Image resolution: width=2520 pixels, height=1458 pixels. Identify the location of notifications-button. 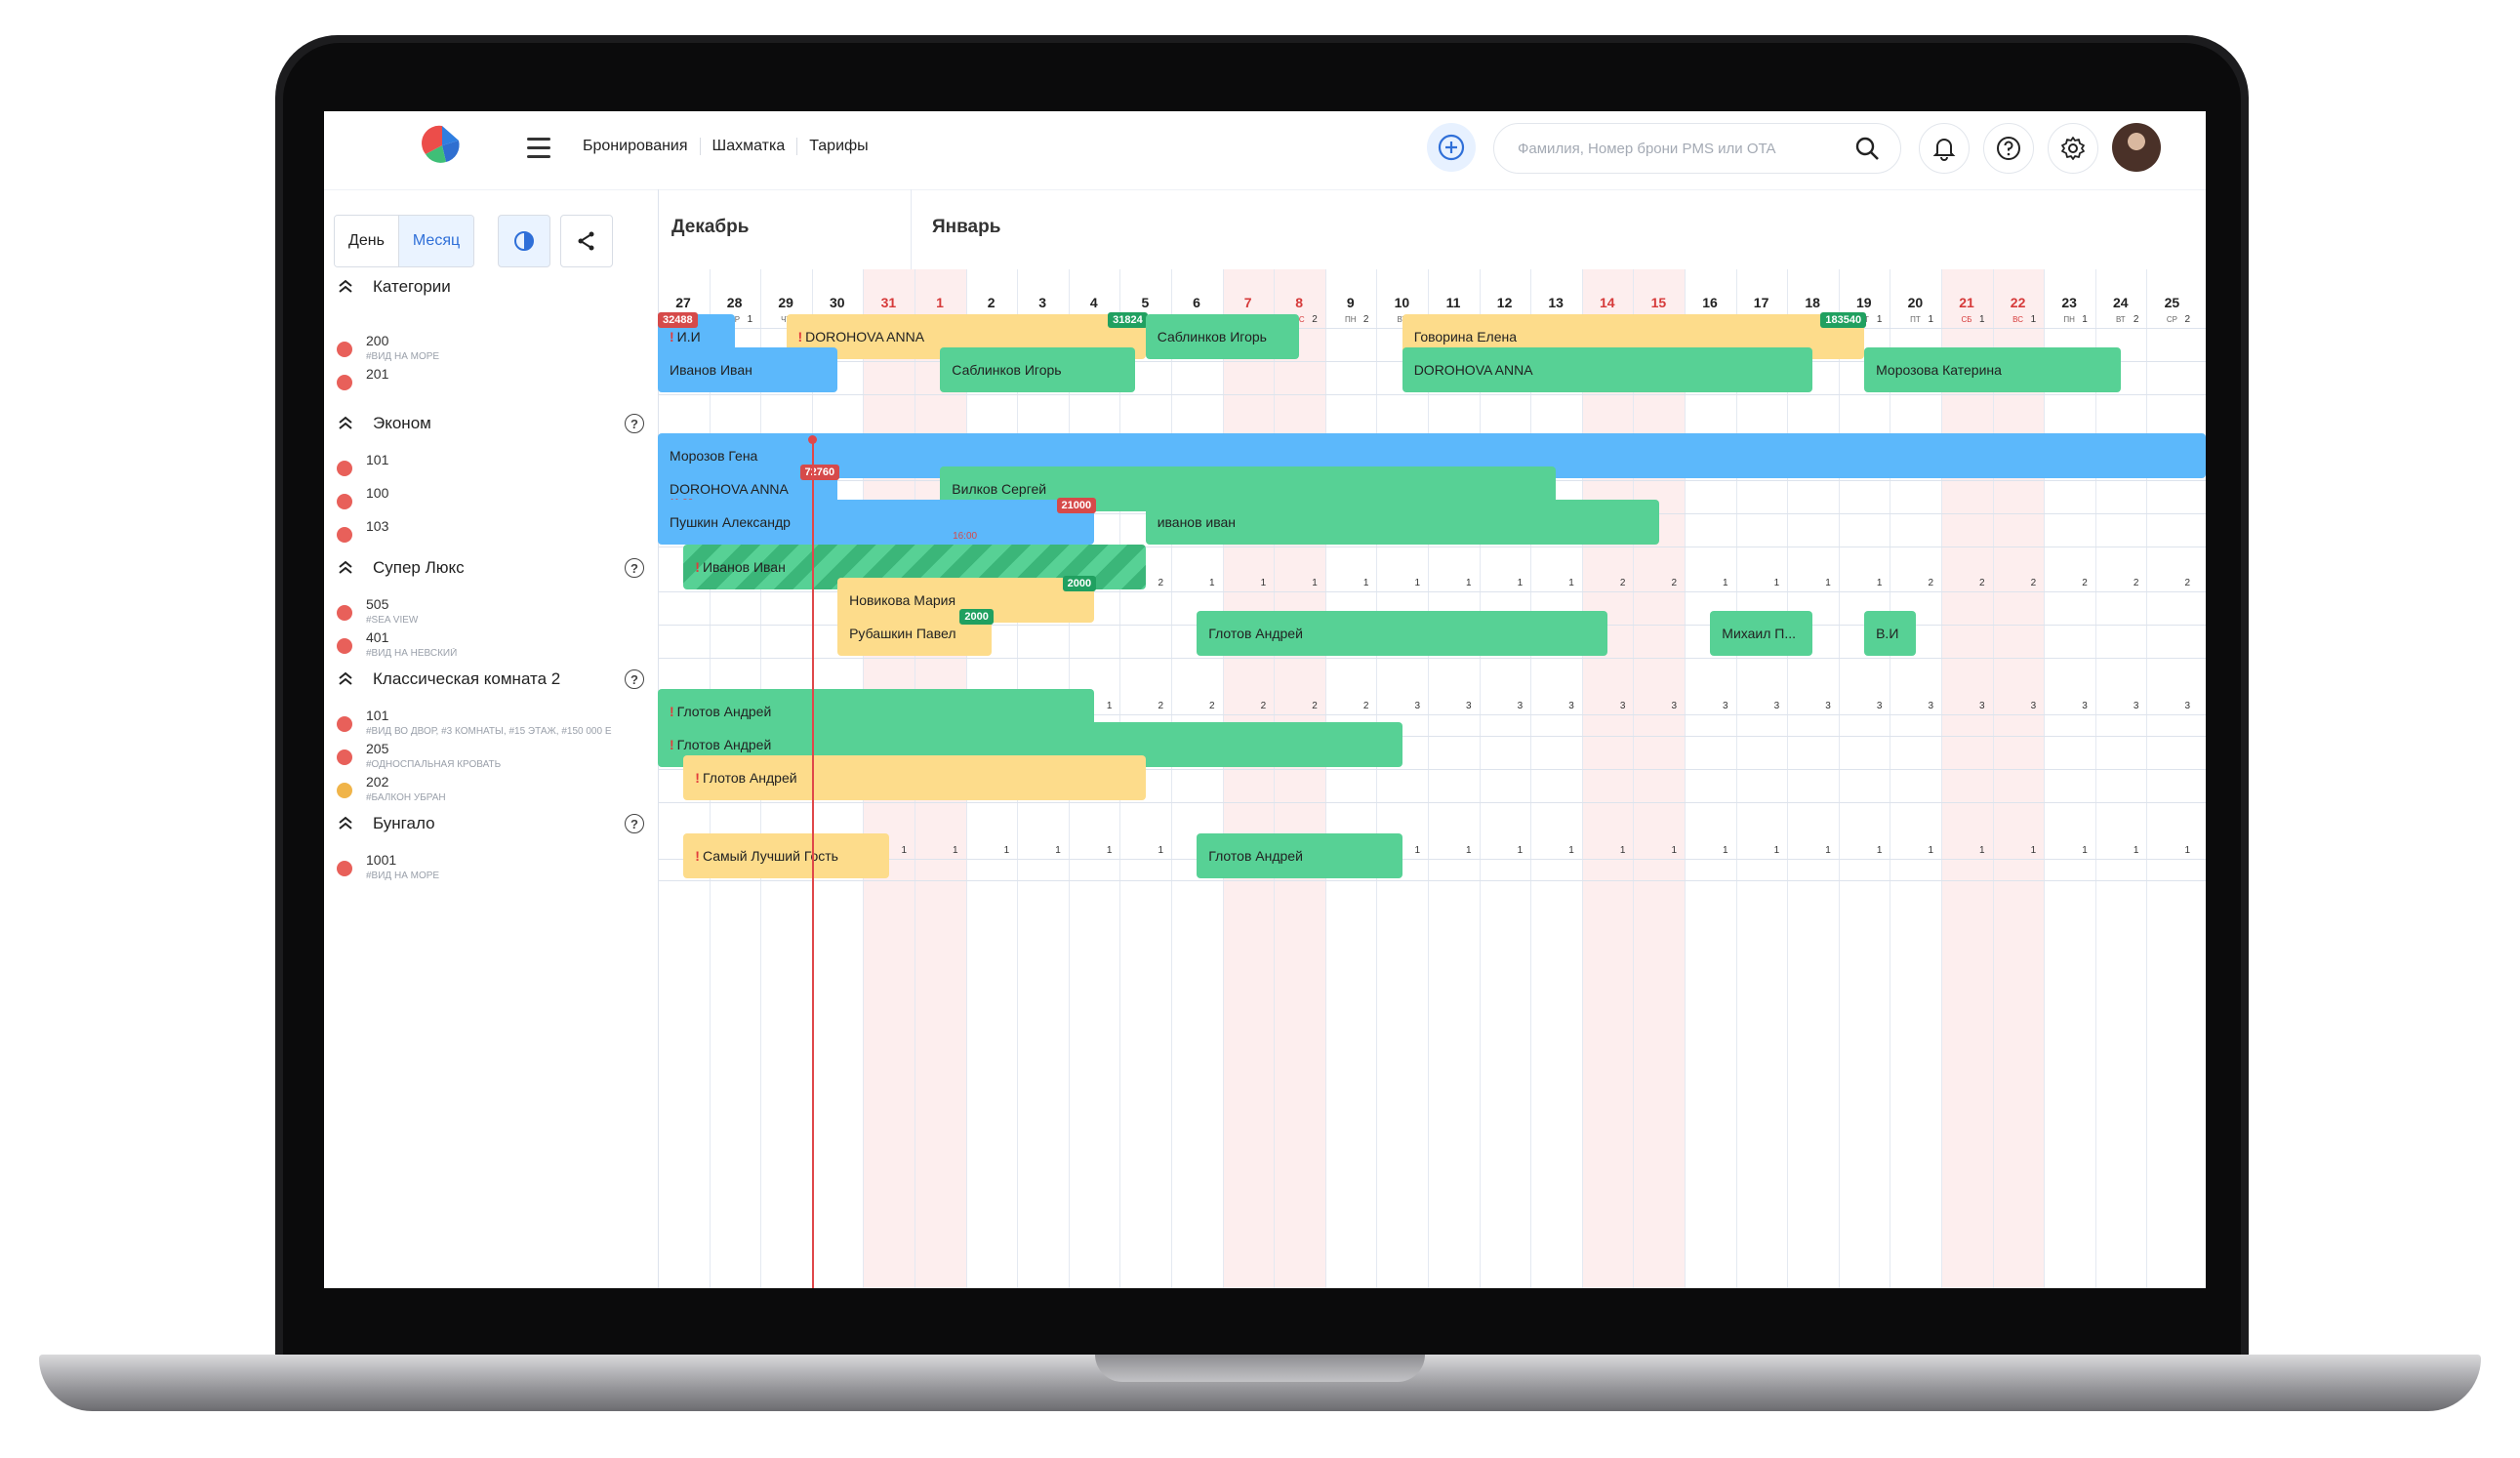
(1944, 149).